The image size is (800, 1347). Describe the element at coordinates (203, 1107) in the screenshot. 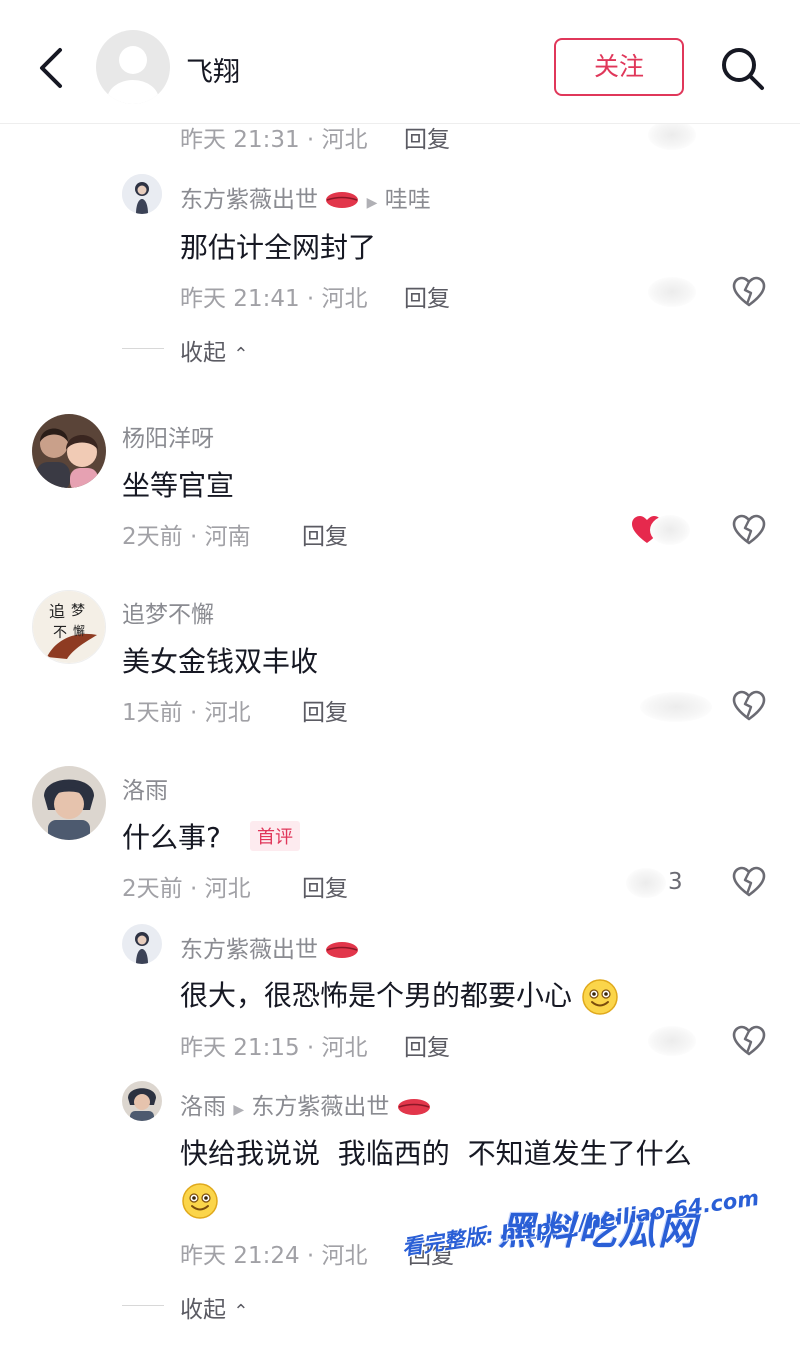

I see `author-name: 洛雨` at that location.